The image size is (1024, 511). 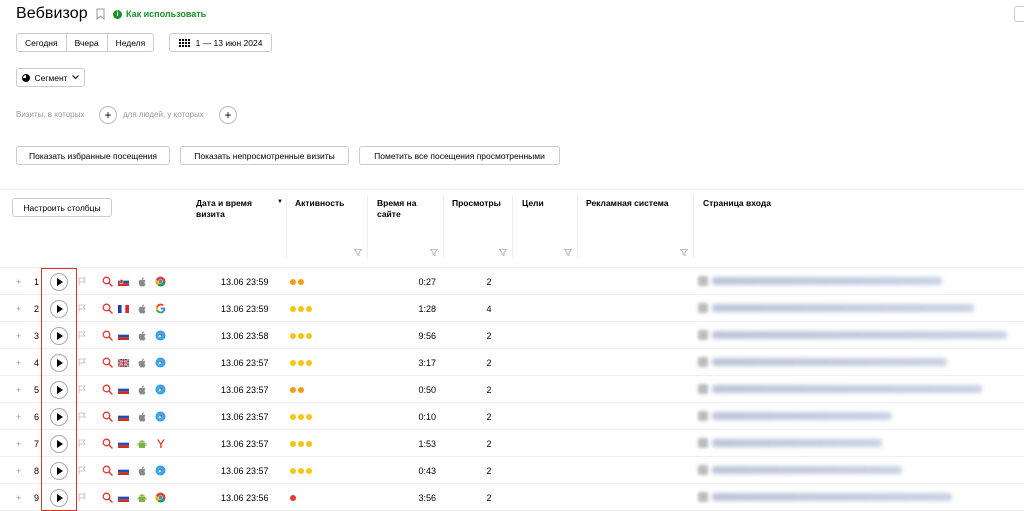 I want to click on table-row: + 3 13.06 23:58 9:56 2, so click(x=512, y=335).